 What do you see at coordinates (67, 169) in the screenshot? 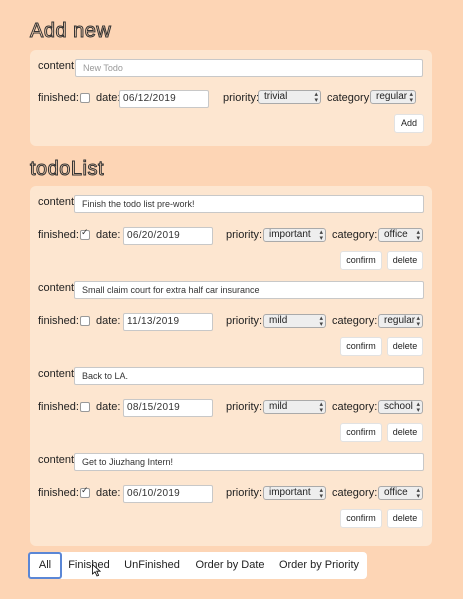
I see `todo-list-title: todoList` at bounding box center [67, 169].